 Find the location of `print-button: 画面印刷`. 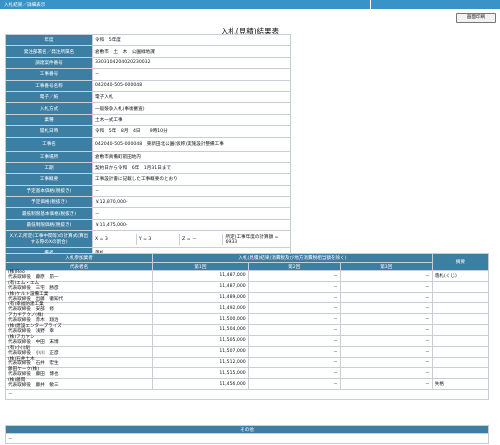

print-button: 画面印刷 is located at coordinates (476, 18).